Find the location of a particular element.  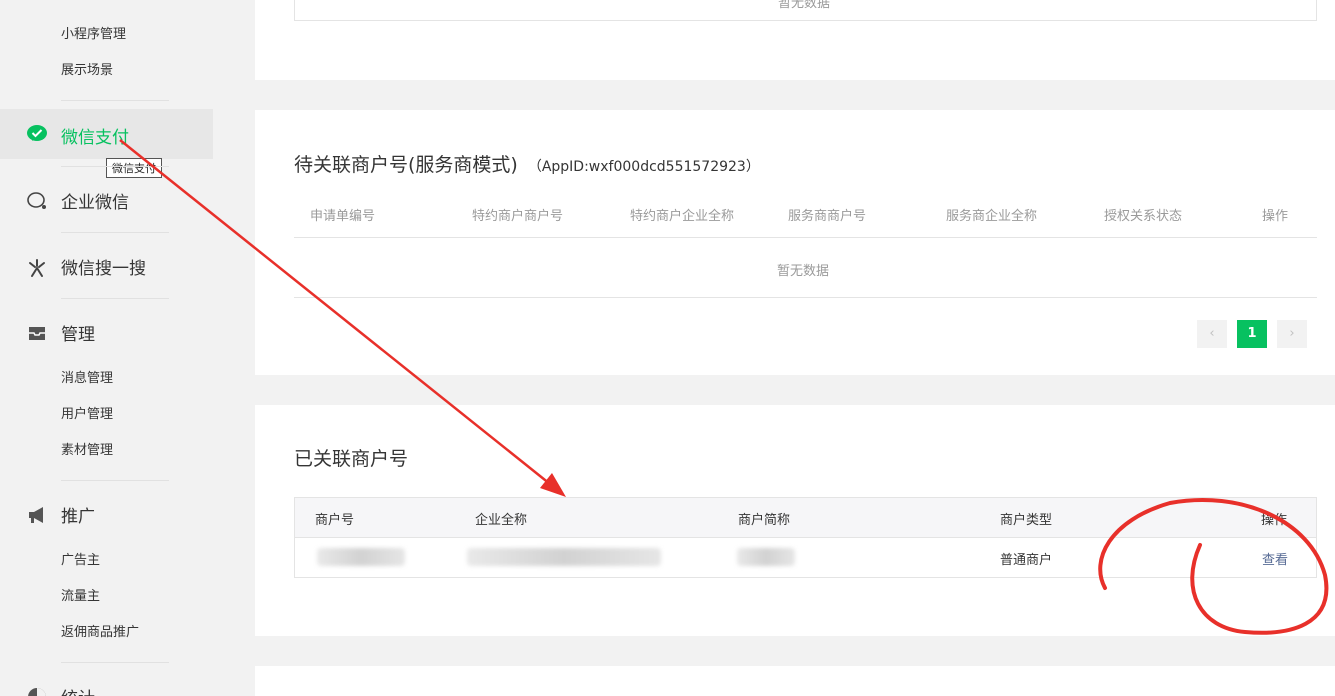

sidebar-item-commission: 返佣商品推广 is located at coordinates (100, 630).